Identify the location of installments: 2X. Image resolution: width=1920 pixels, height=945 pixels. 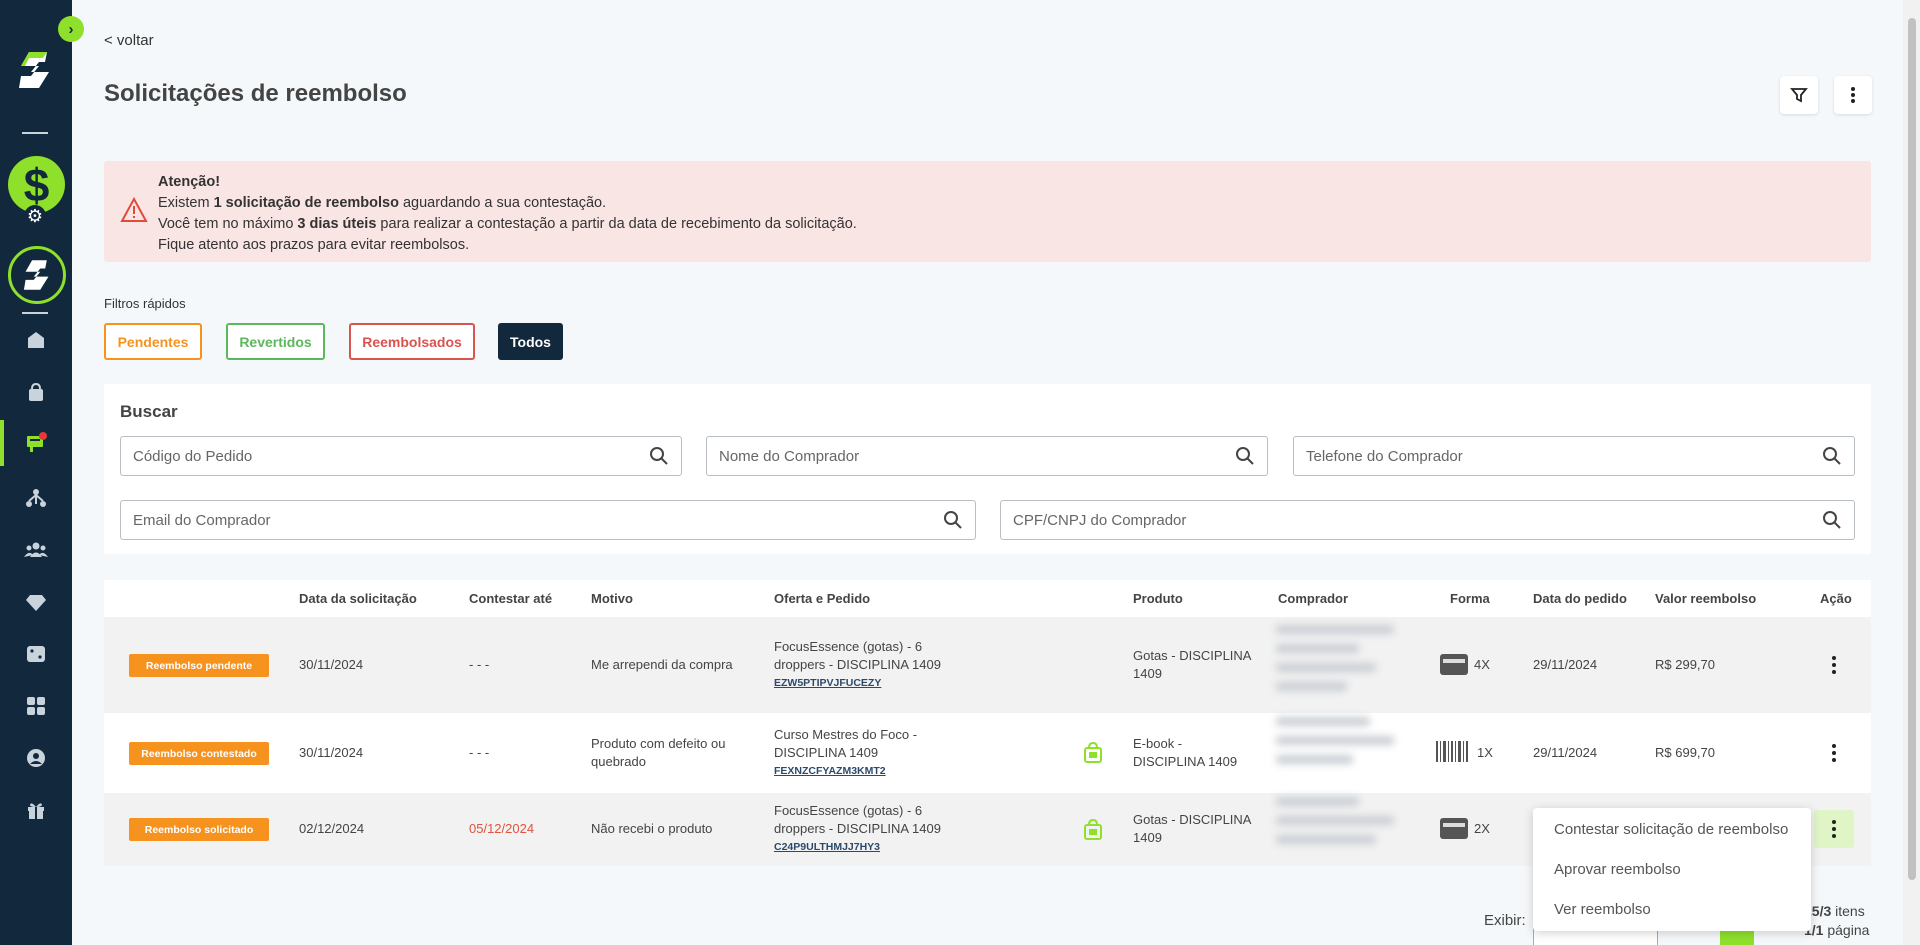
(1482, 828).